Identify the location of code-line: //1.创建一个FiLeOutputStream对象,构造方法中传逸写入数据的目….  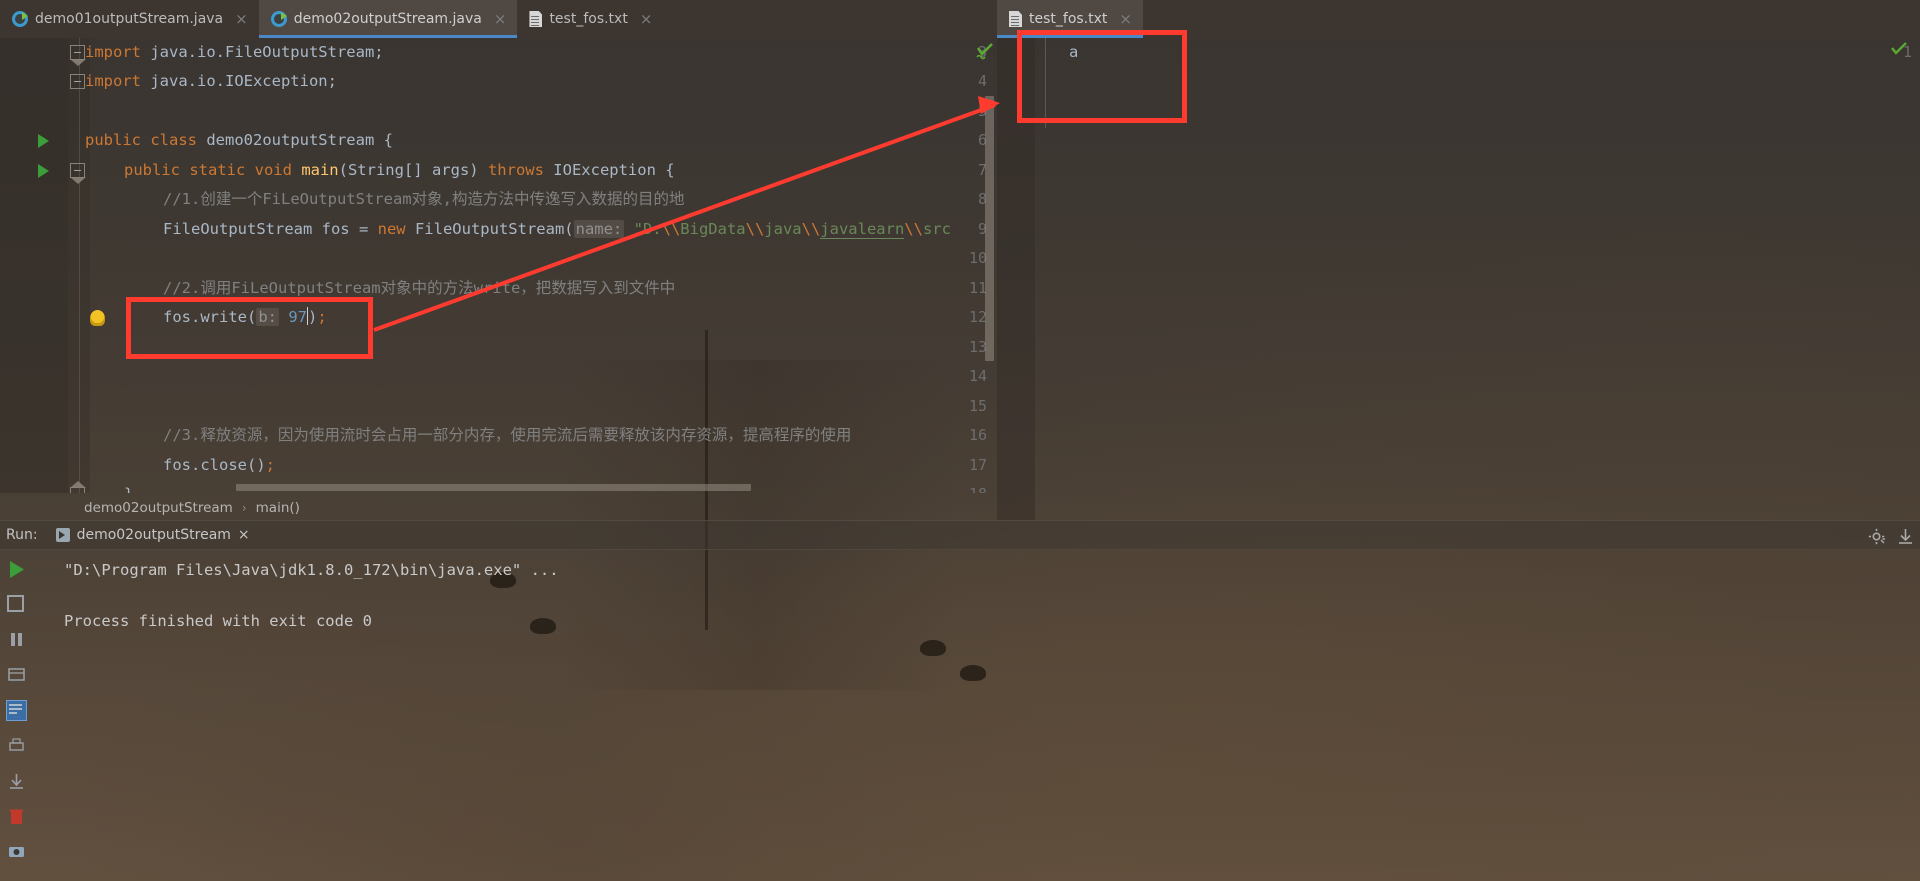
(423, 200).